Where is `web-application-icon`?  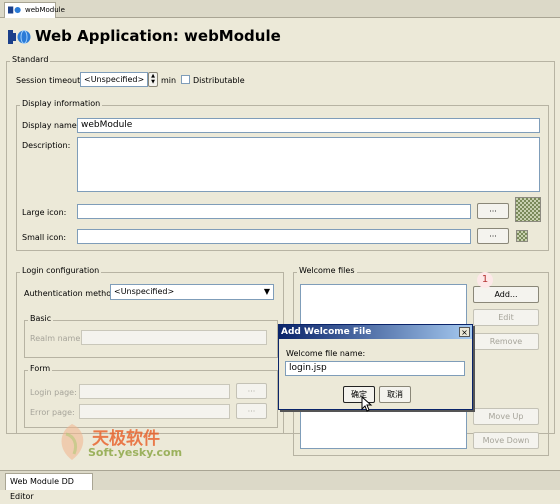
web-application-icon is located at coordinates (19, 37).